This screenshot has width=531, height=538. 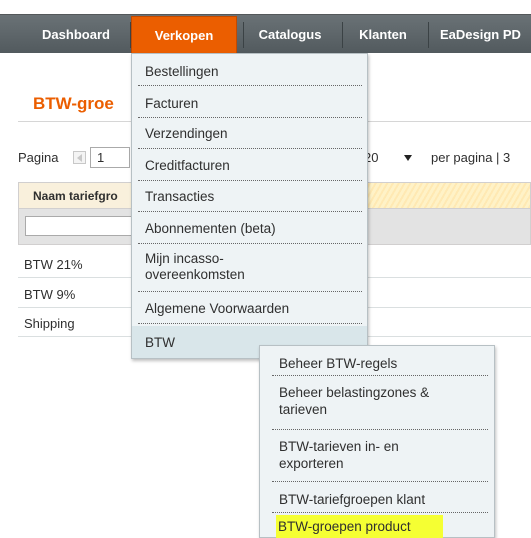 I want to click on nav-eadesign: EaDesign PD, so click(x=485, y=34).